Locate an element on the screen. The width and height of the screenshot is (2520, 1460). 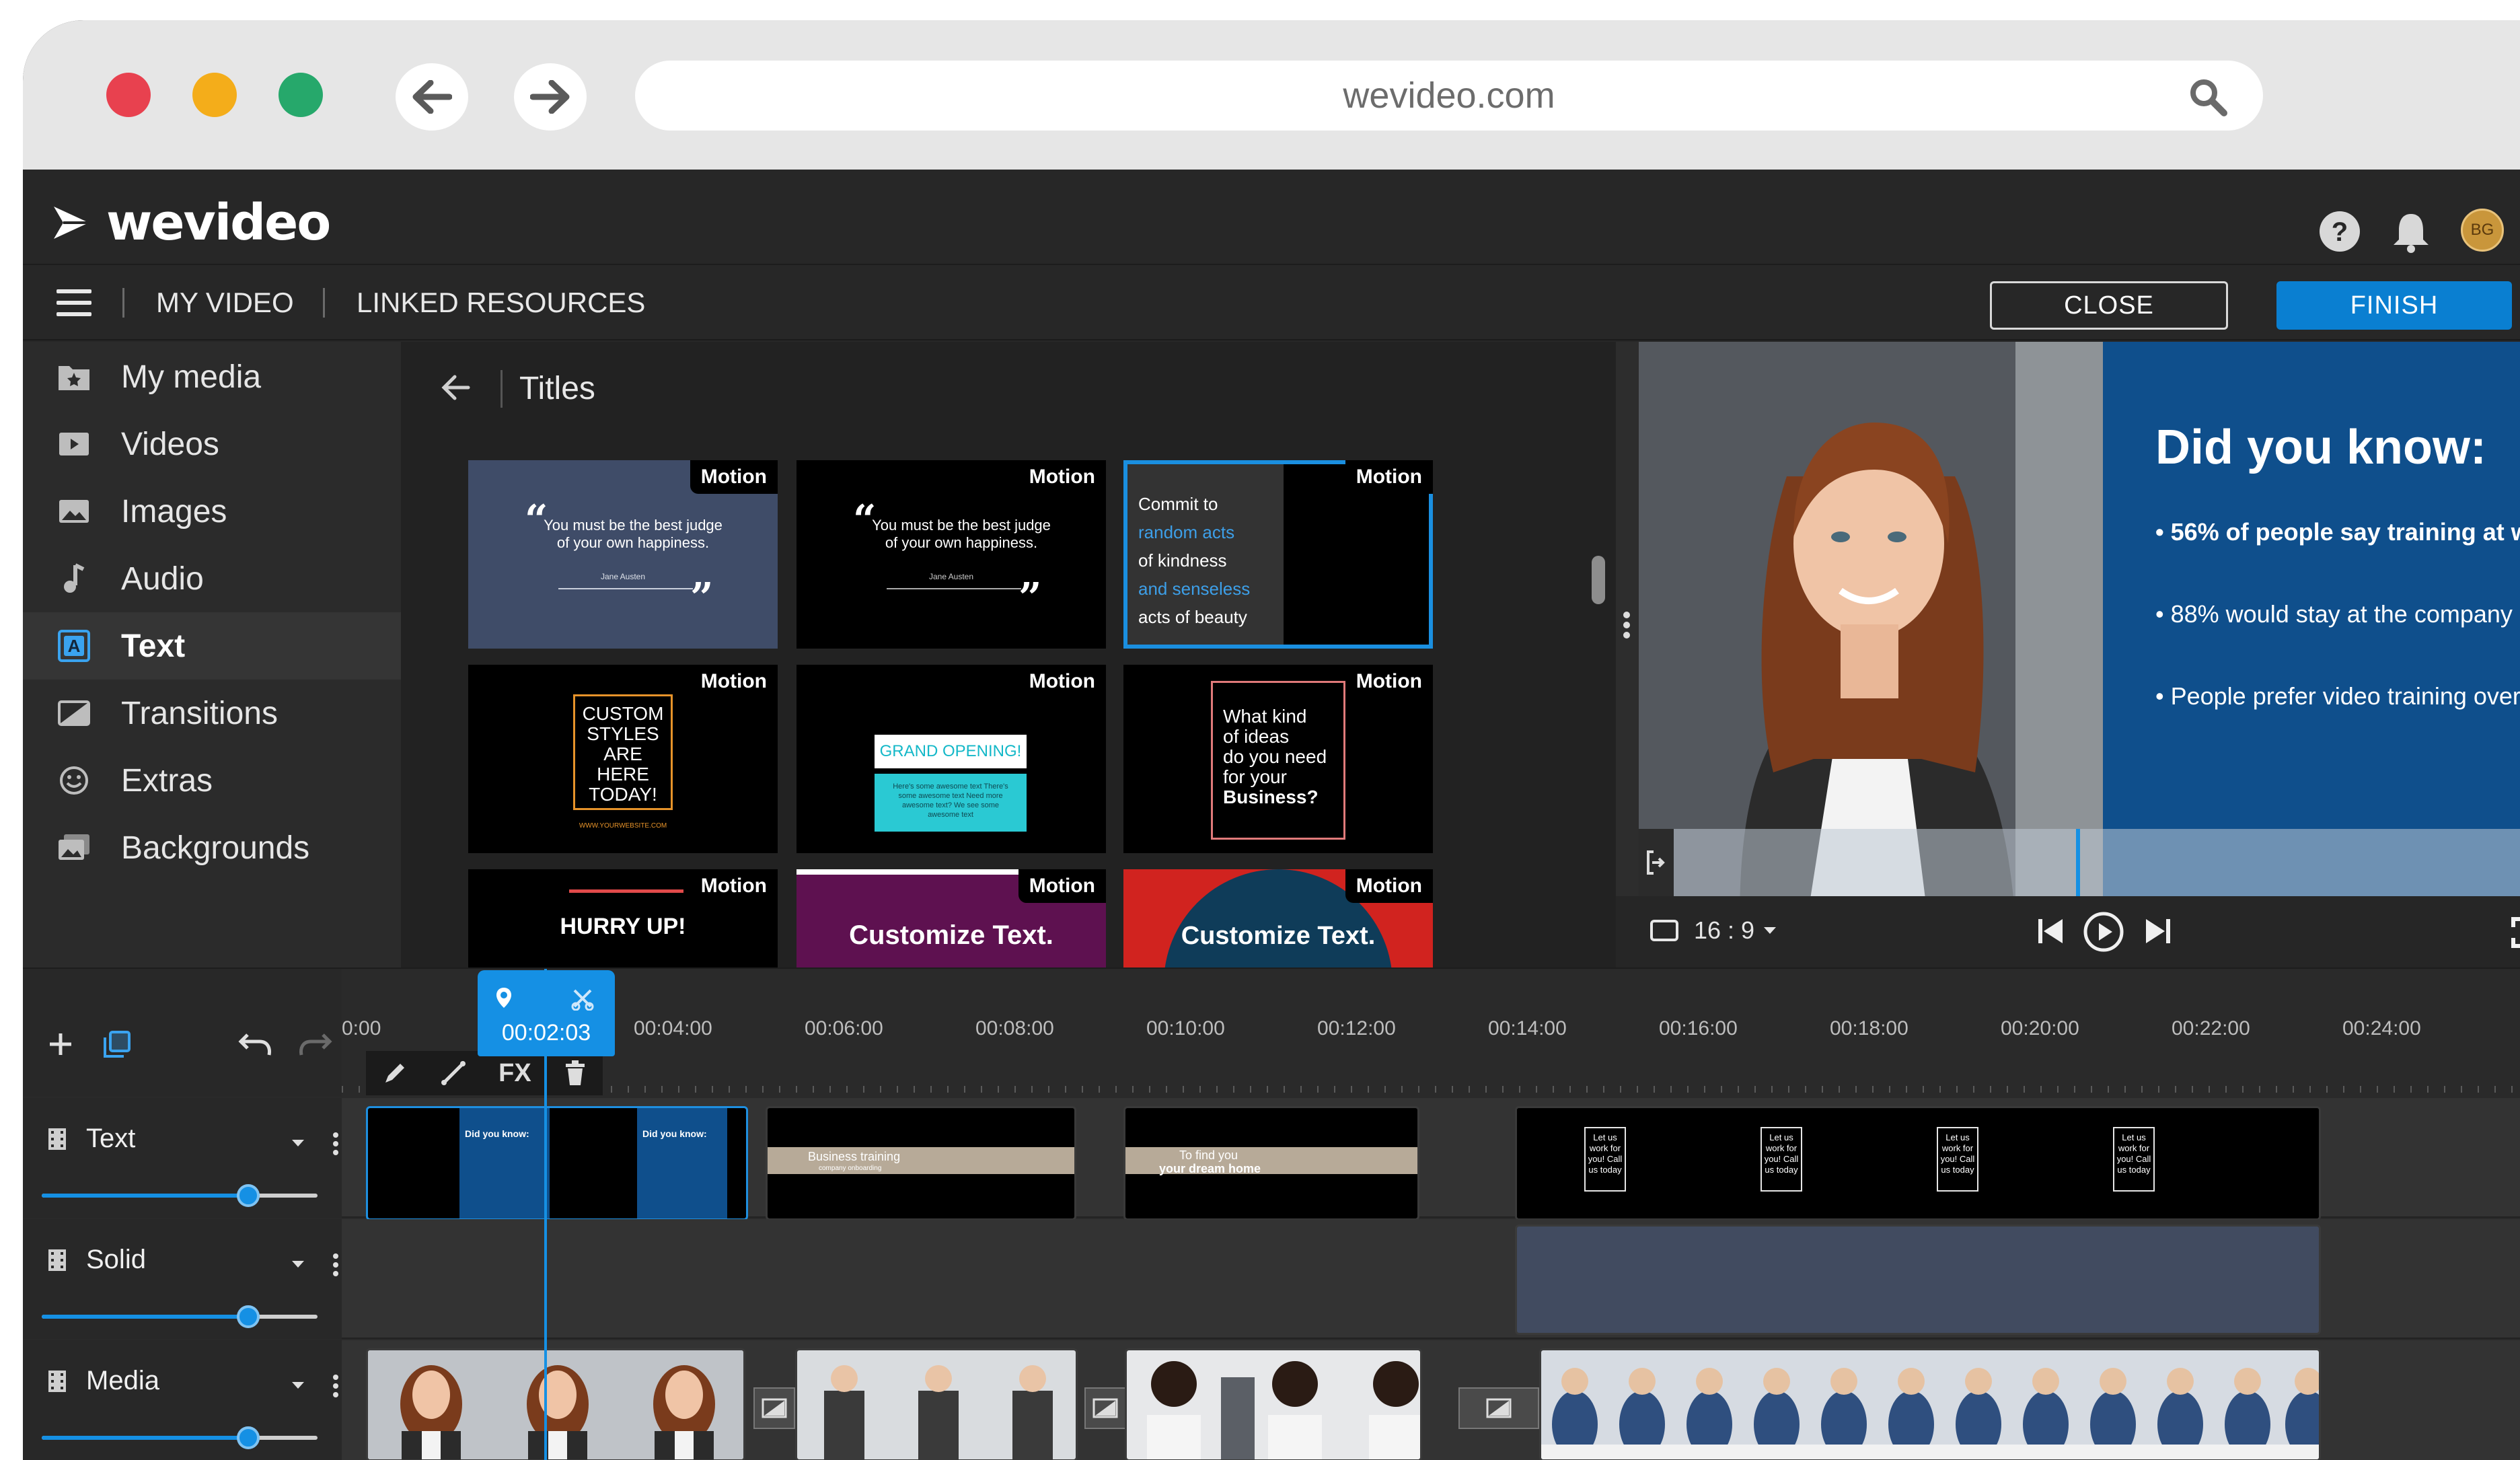
scrub-playhead is located at coordinates (2078, 862).